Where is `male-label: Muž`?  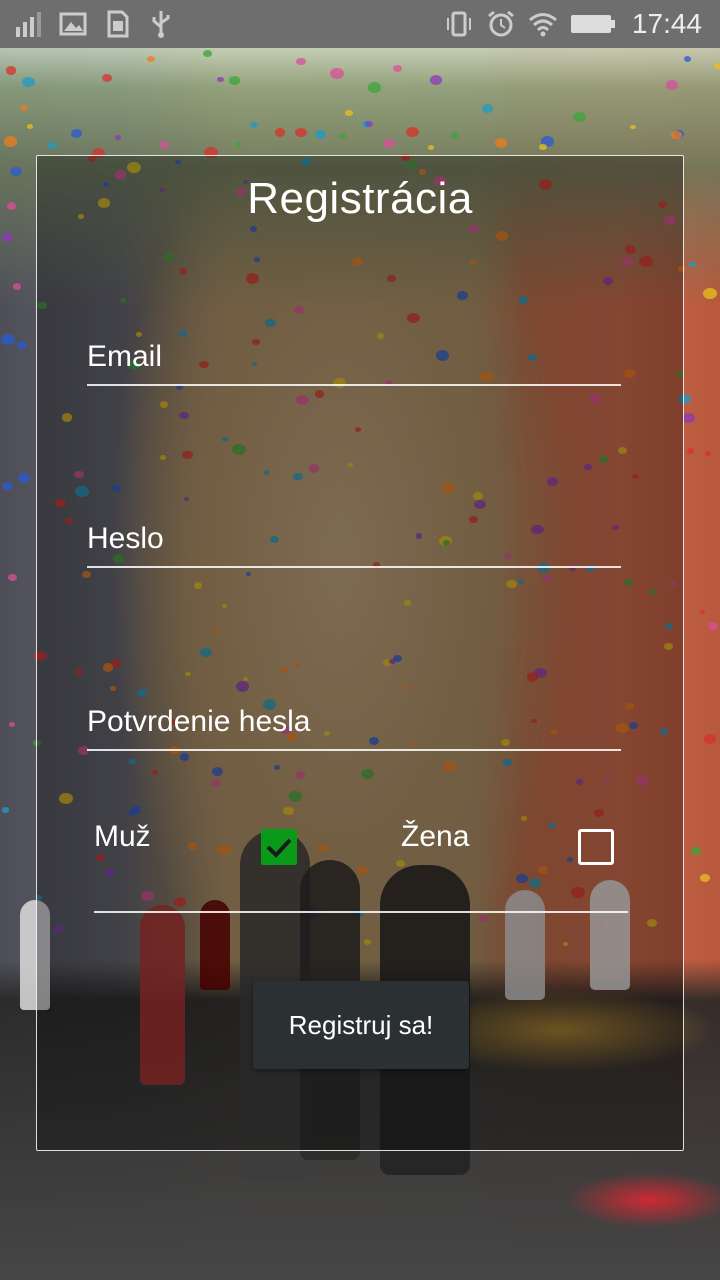 male-label: Muž is located at coordinates (122, 836).